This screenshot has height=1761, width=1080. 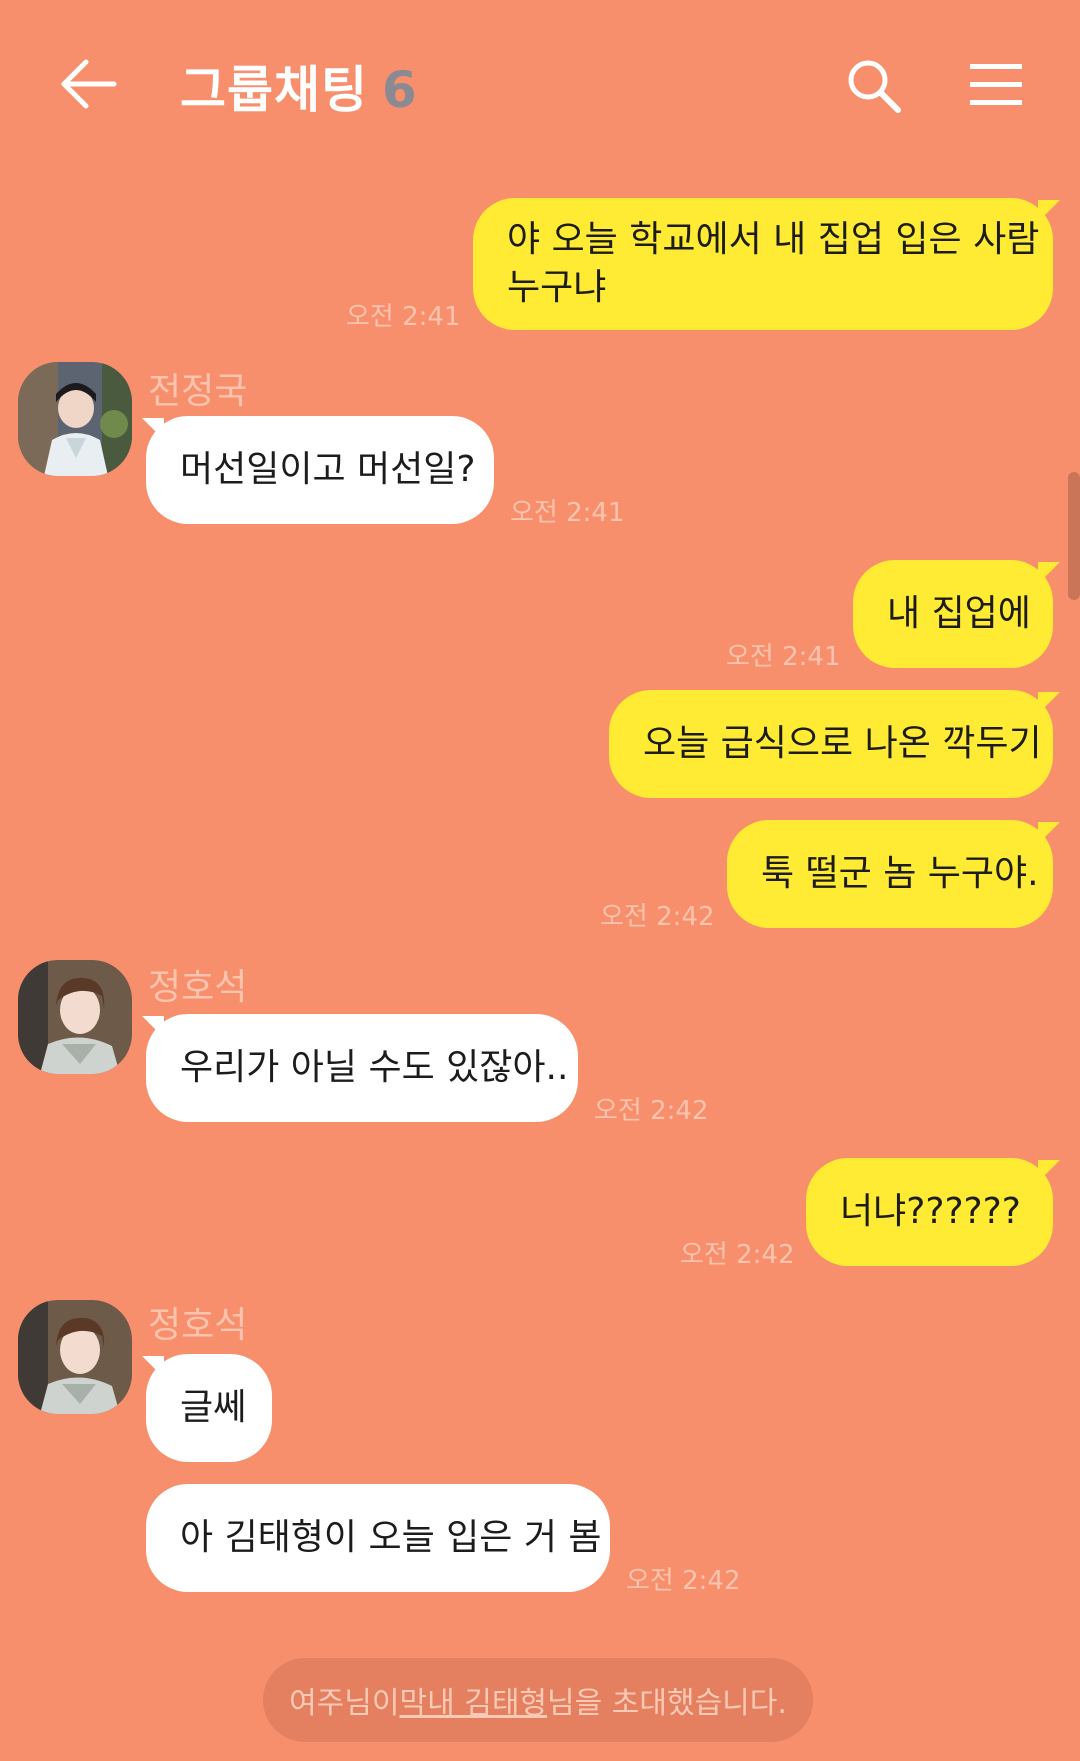 I want to click on message-text: 글쎄, so click(x=213, y=1407).